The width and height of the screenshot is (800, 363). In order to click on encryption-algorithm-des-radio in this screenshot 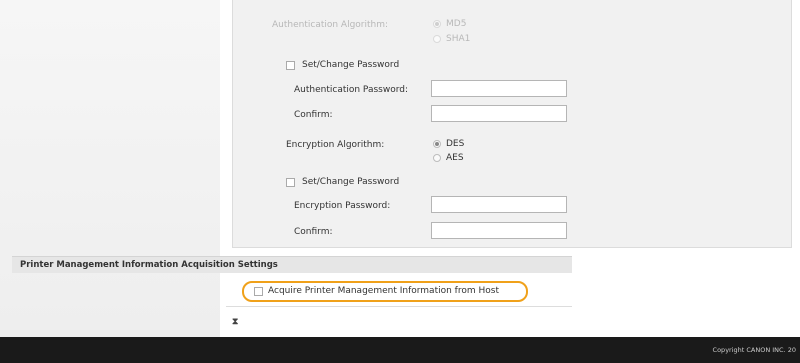, I will do `click(437, 144)`.